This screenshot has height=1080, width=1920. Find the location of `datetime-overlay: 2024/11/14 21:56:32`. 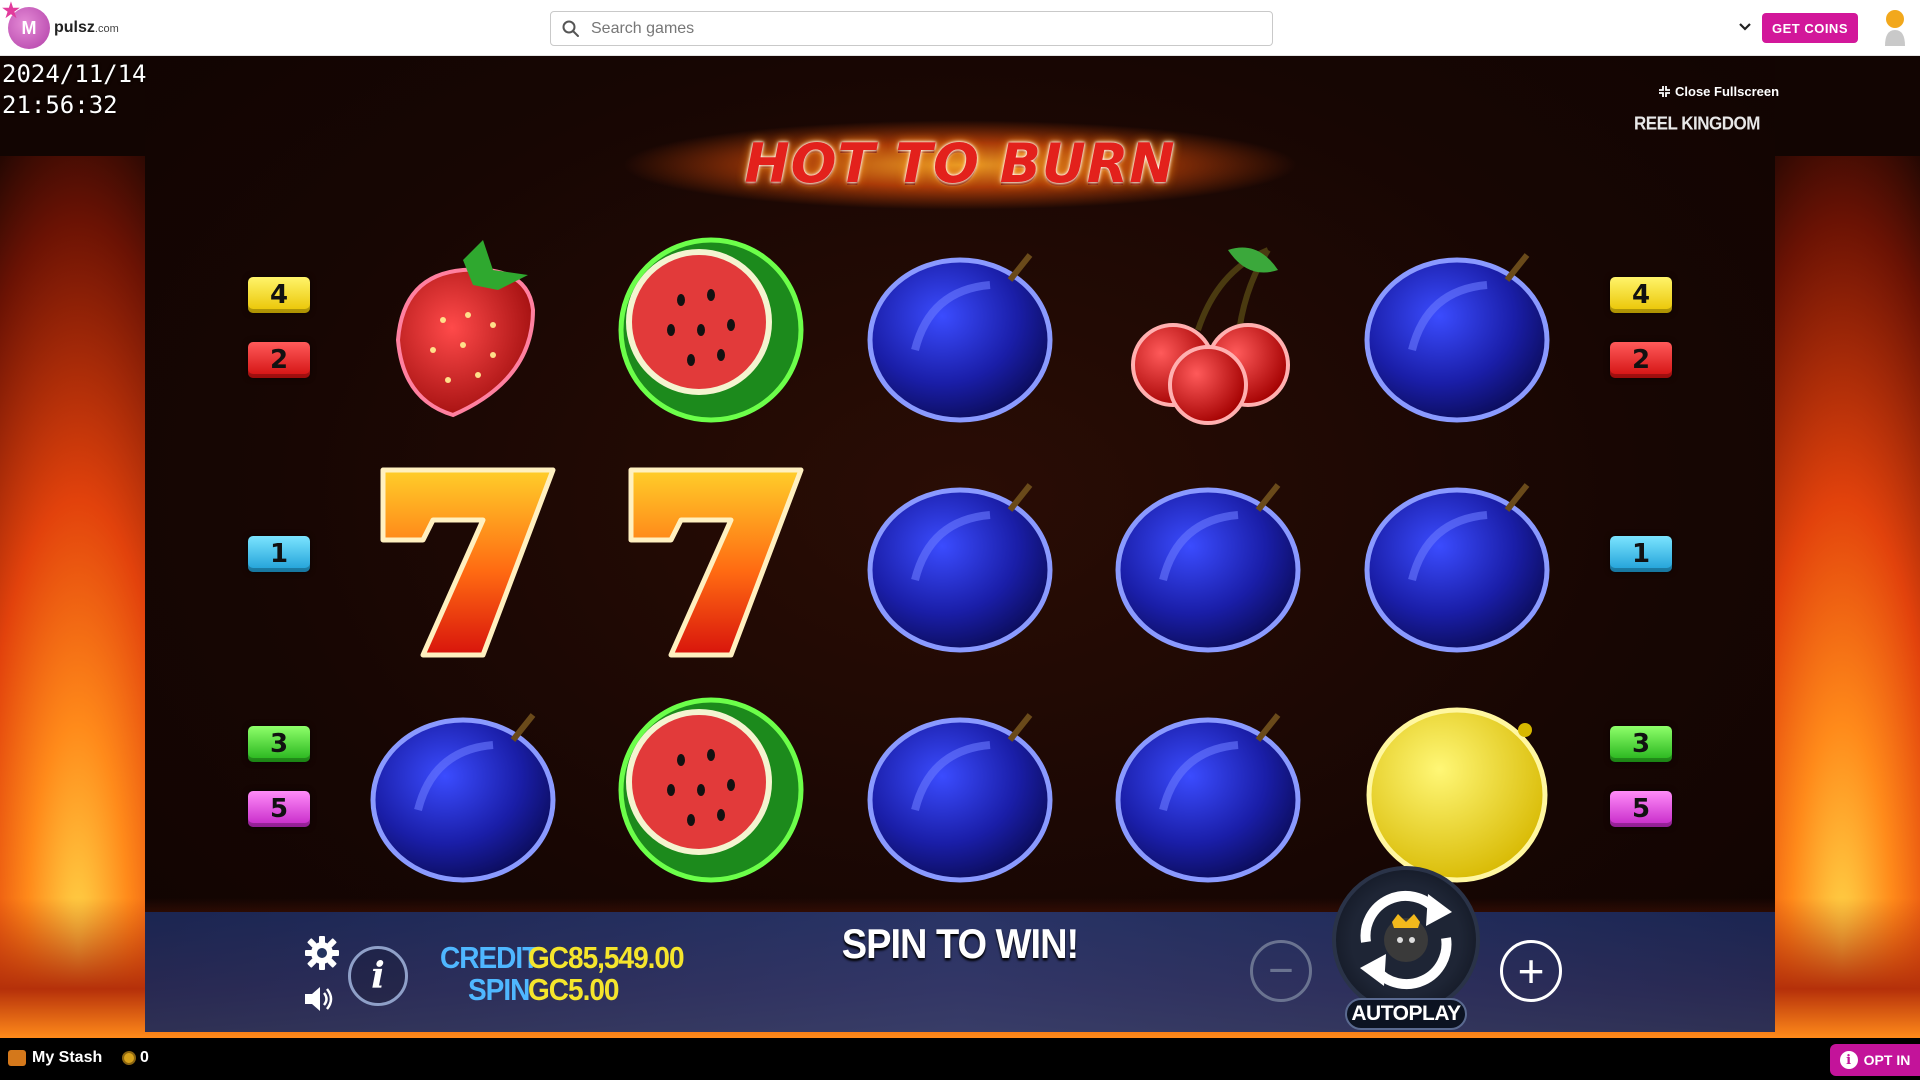

datetime-overlay: 2024/11/14 21:56:32 is located at coordinates (74, 90).